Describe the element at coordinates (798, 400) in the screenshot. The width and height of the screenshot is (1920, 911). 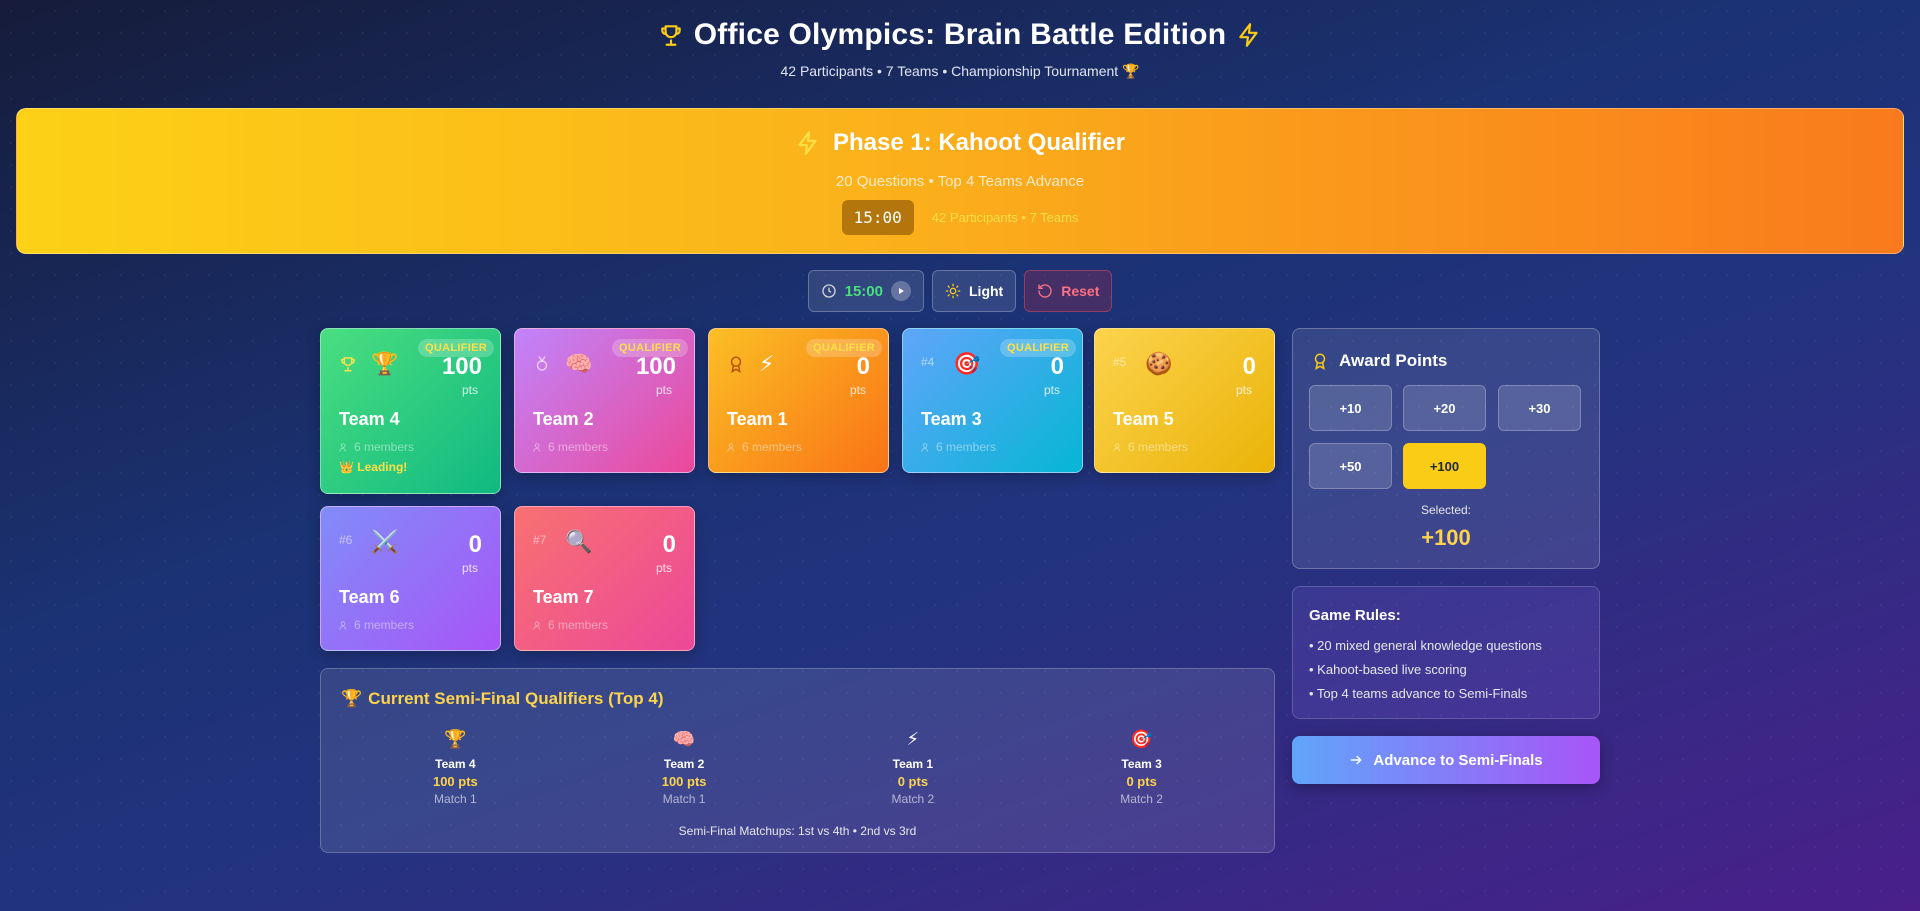
I see `team-card: QUALIFIER ⚡ 0 pts Team 1 6 members` at that location.